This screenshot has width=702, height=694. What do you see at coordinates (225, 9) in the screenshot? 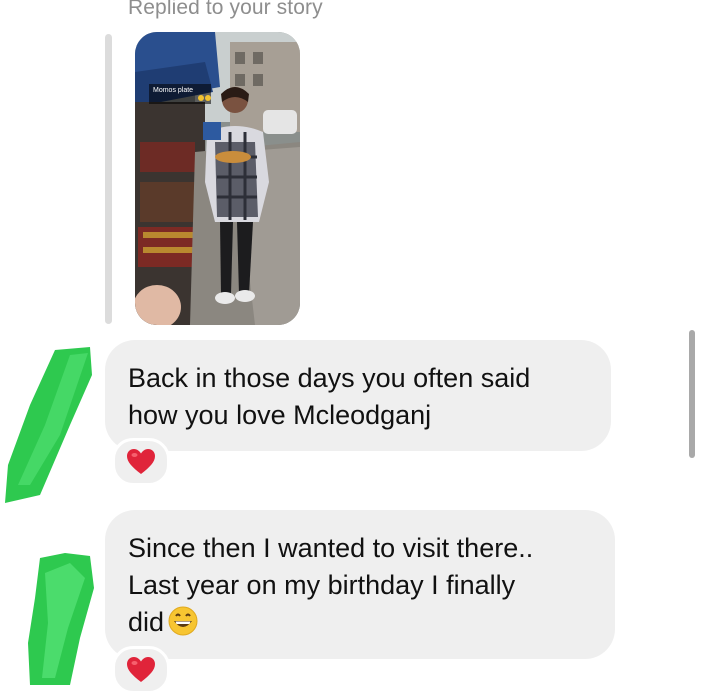
I see `replied-to-story-label: Replied to your story` at bounding box center [225, 9].